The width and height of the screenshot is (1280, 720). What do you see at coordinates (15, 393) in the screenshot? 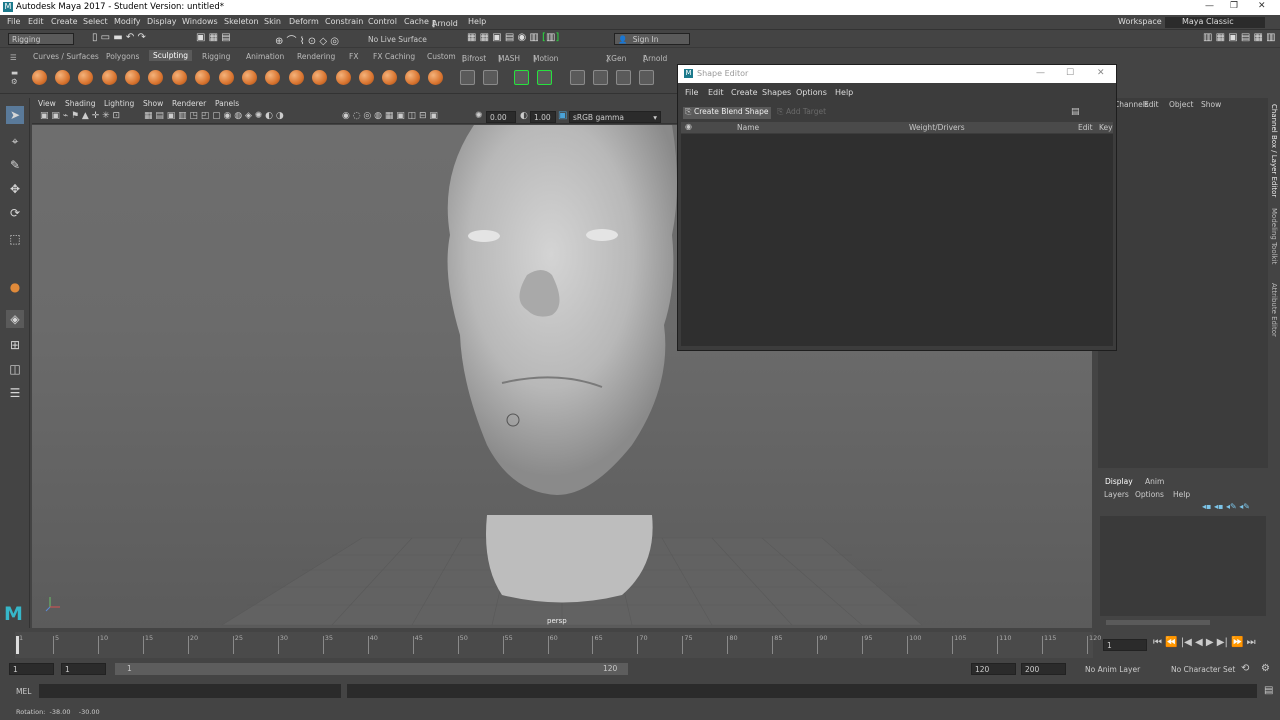
I see `outliner-view-icon: ☰` at bounding box center [15, 393].